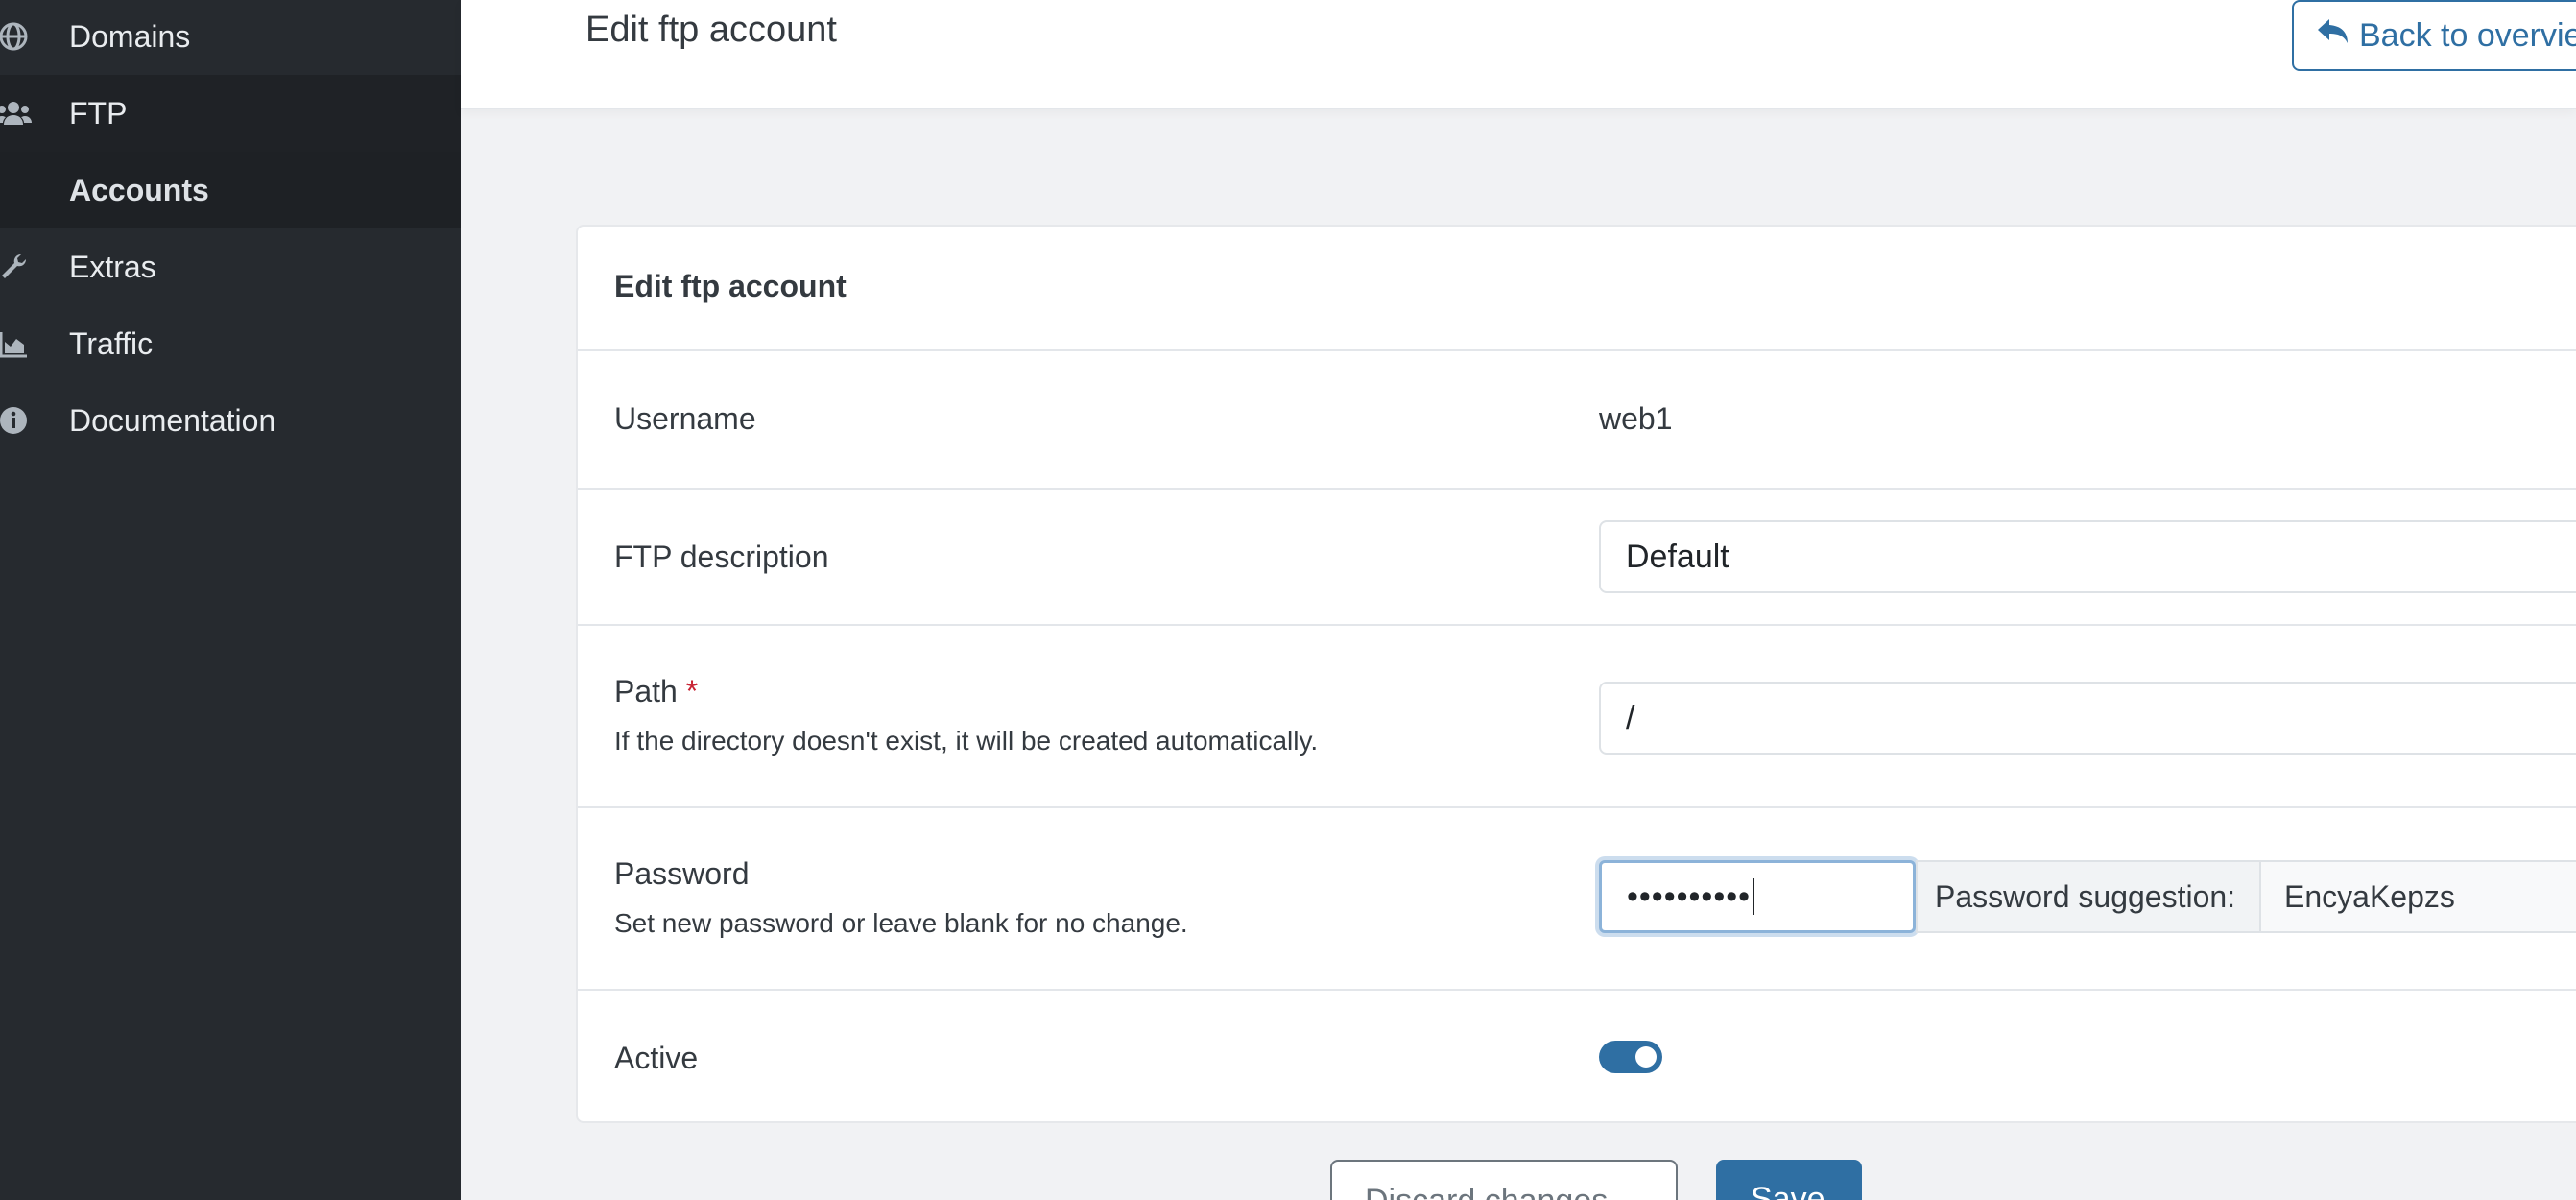 The height and width of the screenshot is (1200, 2576). I want to click on path-input: /, so click(2087, 718).